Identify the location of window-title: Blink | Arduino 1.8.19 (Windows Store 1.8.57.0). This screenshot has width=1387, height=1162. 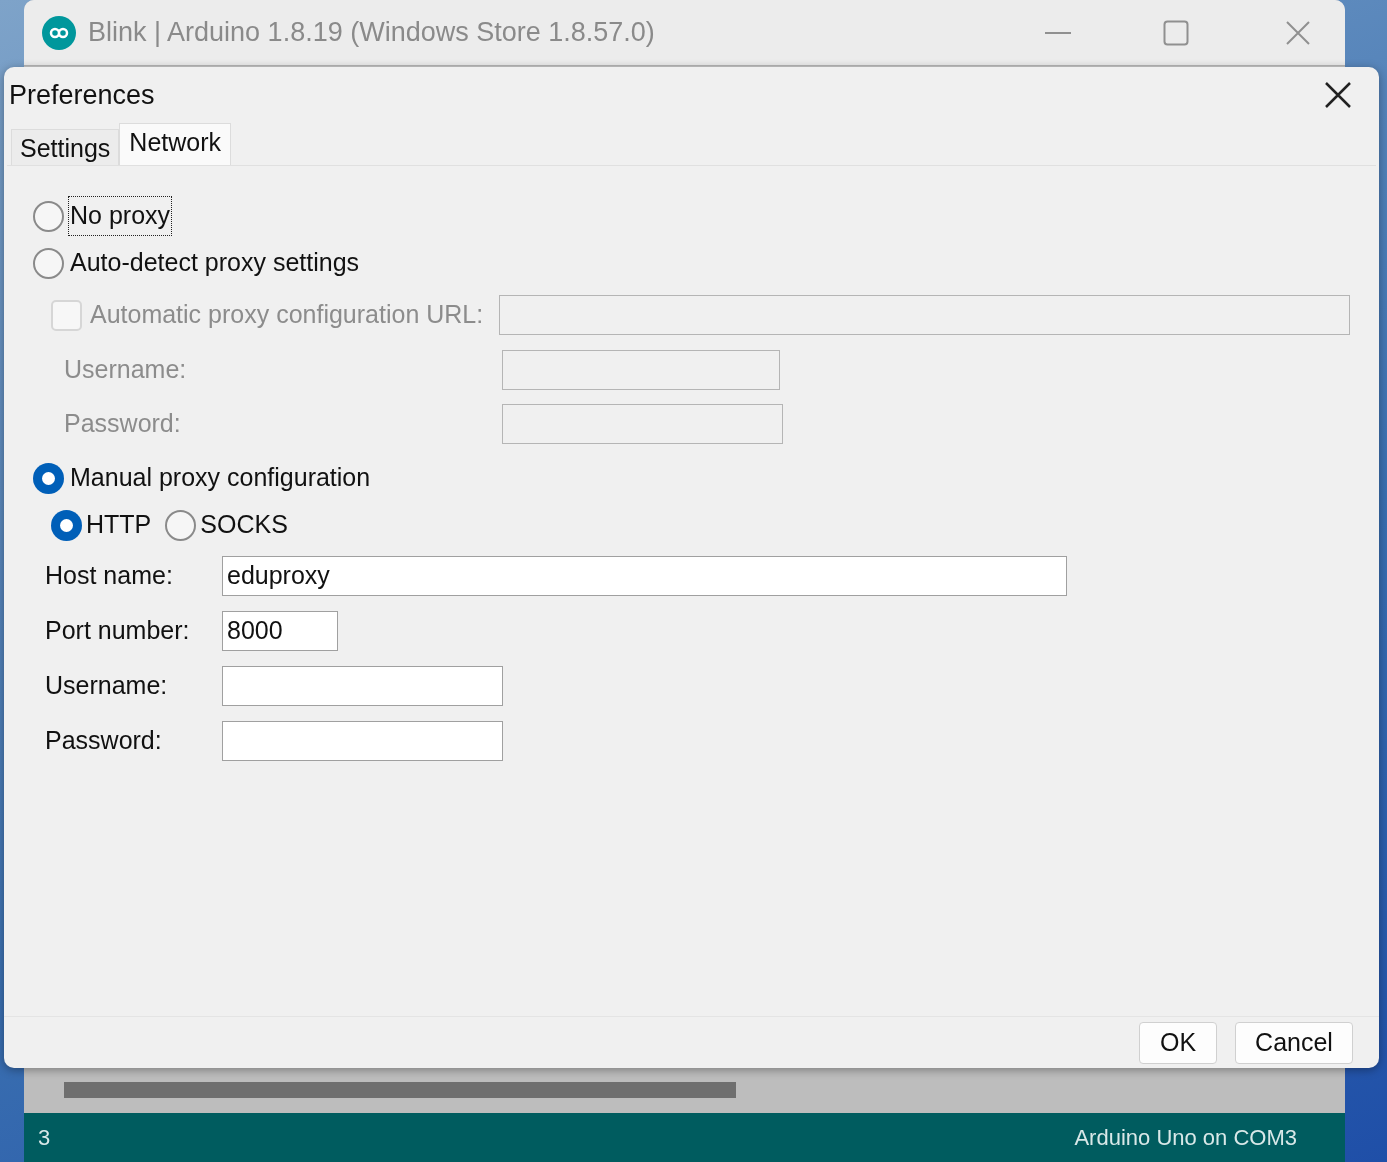
(371, 33).